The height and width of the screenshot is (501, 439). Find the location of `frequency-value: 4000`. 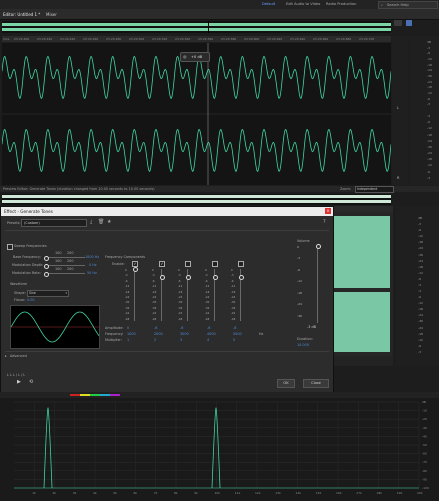

frequency-value: 4000 is located at coordinates (211, 334).